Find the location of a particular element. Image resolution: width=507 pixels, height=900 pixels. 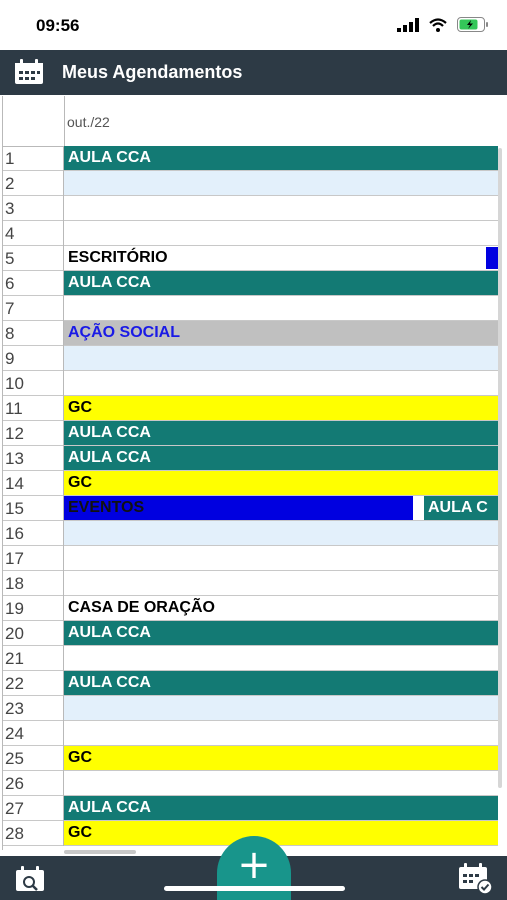

day-number: 5 is located at coordinates (33, 258).